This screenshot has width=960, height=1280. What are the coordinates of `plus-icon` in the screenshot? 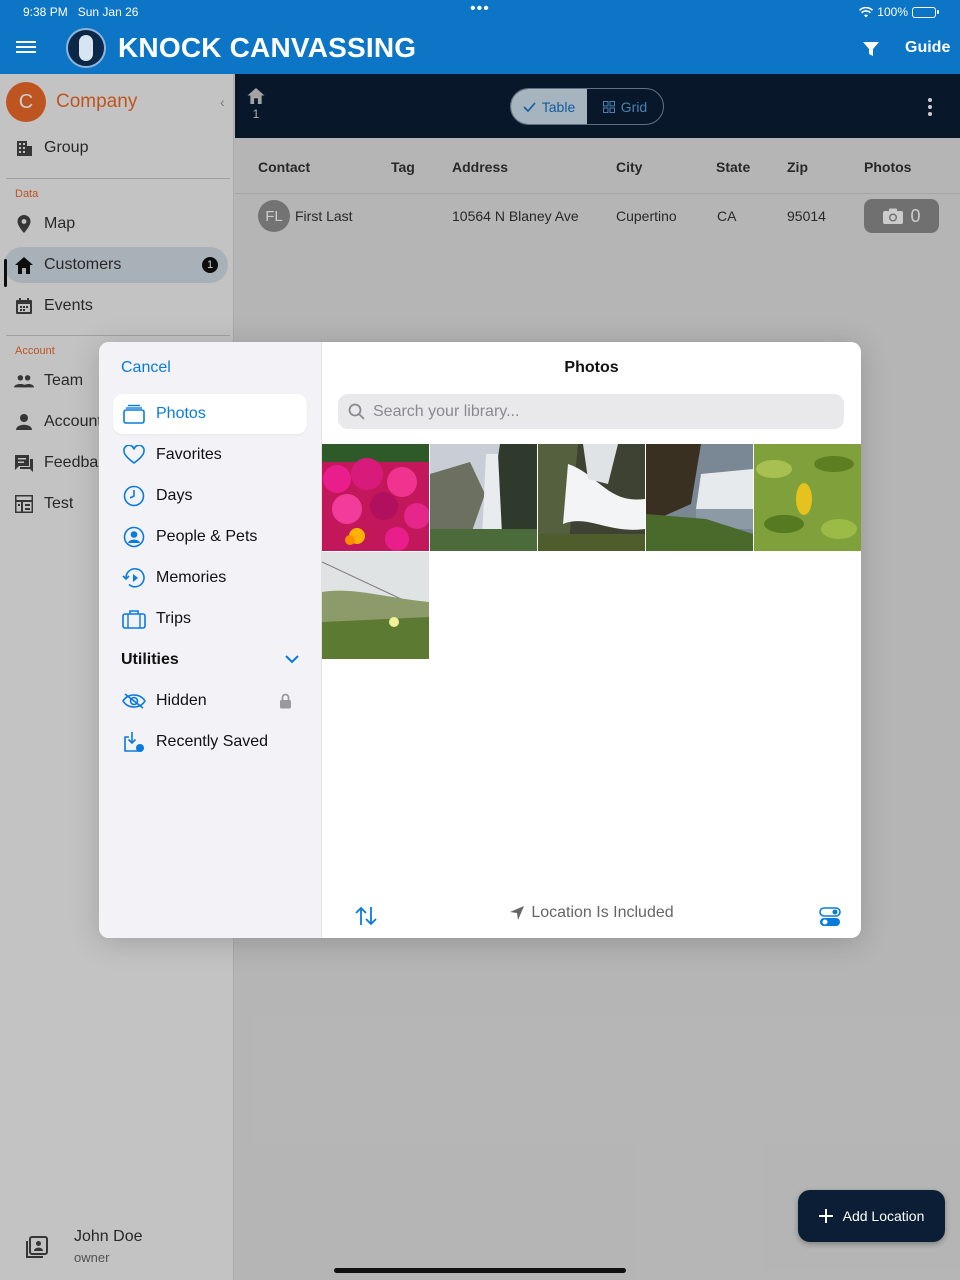 It's located at (825, 1216).